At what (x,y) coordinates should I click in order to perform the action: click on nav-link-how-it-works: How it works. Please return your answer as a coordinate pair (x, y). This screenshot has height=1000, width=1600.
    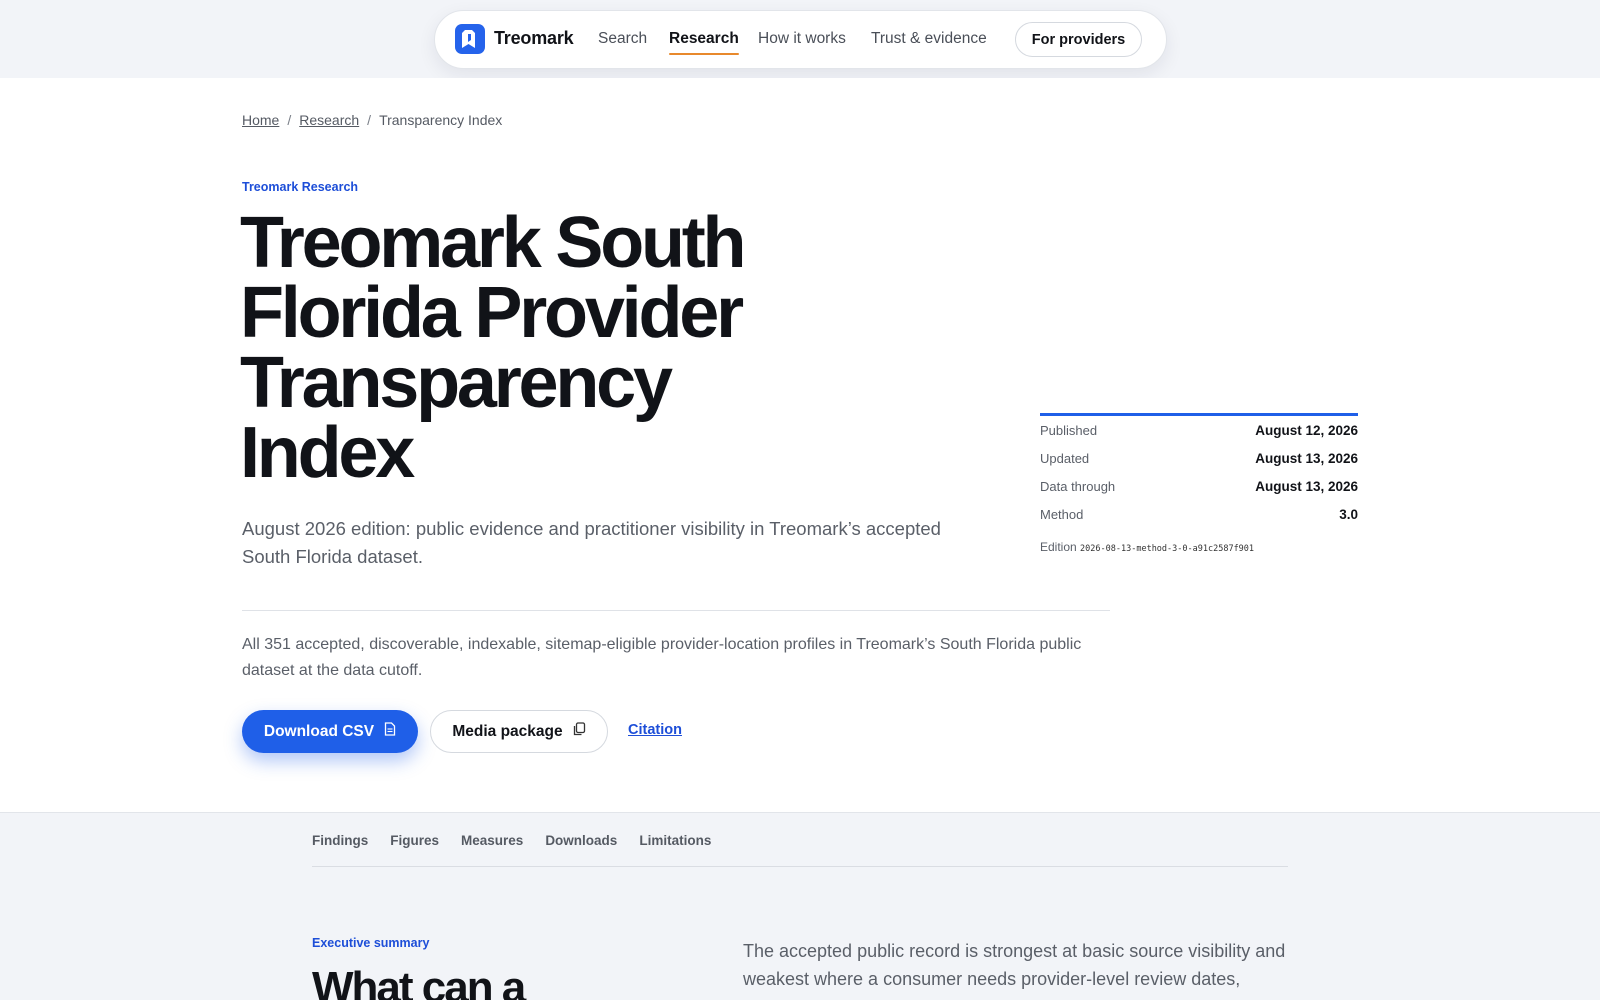
    Looking at the image, I should click on (802, 39).